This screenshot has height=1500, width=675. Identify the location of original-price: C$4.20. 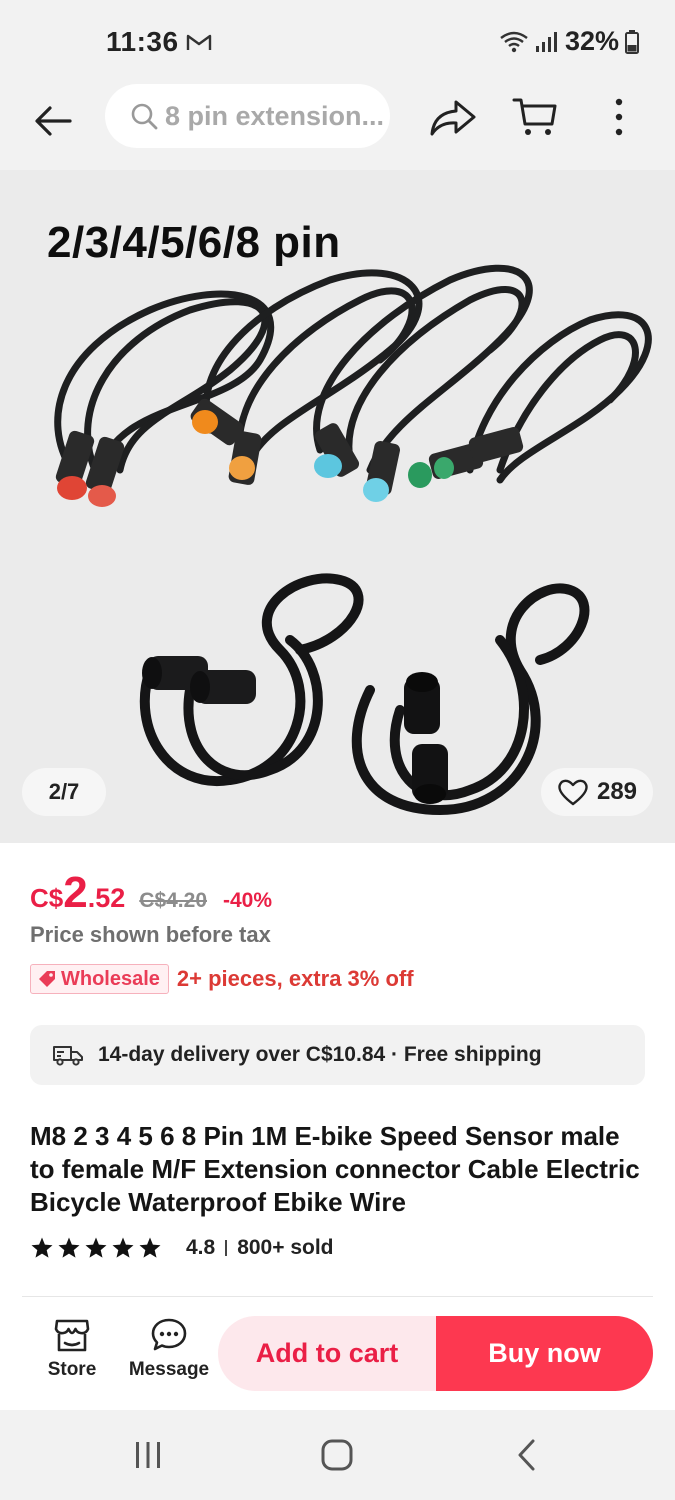
(173, 900).